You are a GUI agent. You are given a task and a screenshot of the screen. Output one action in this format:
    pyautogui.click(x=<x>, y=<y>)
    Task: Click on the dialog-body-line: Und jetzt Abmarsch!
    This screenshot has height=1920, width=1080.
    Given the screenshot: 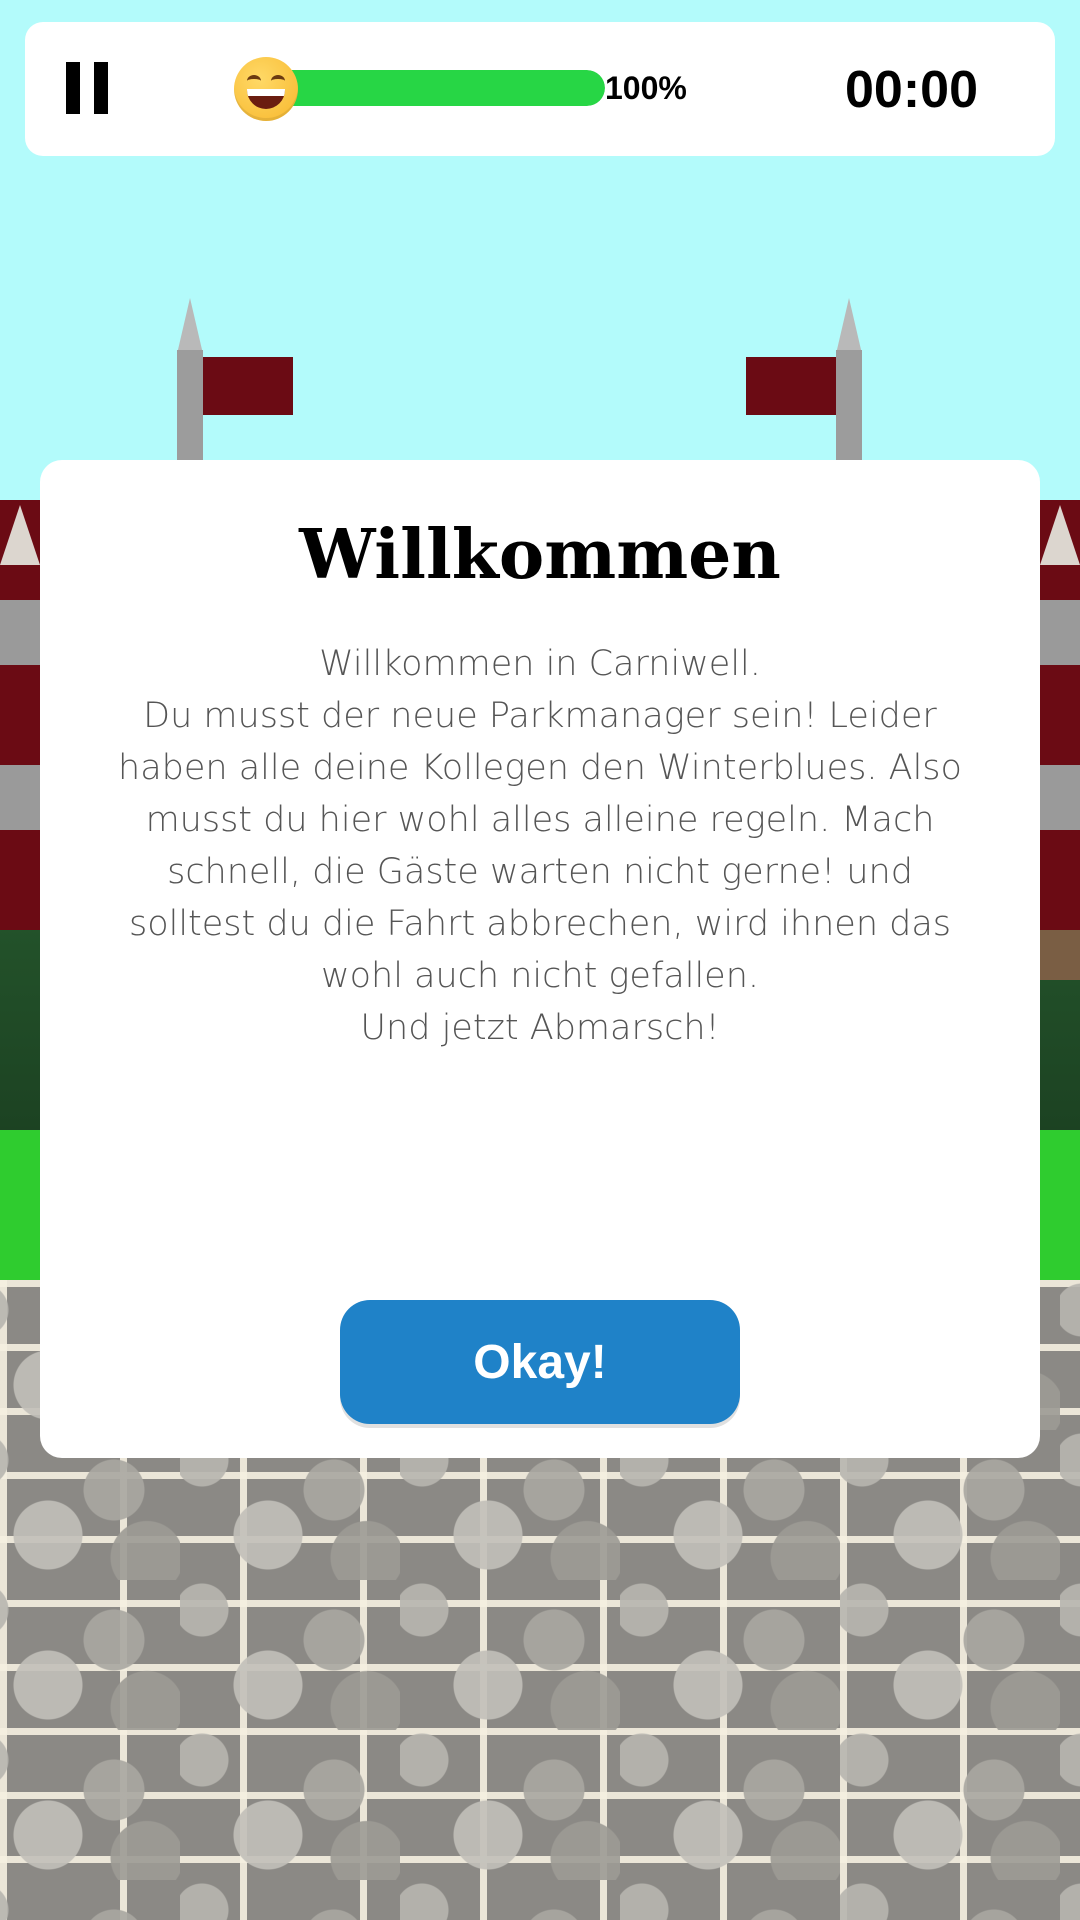 What is the action you would take?
    pyautogui.click(x=540, y=1028)
    